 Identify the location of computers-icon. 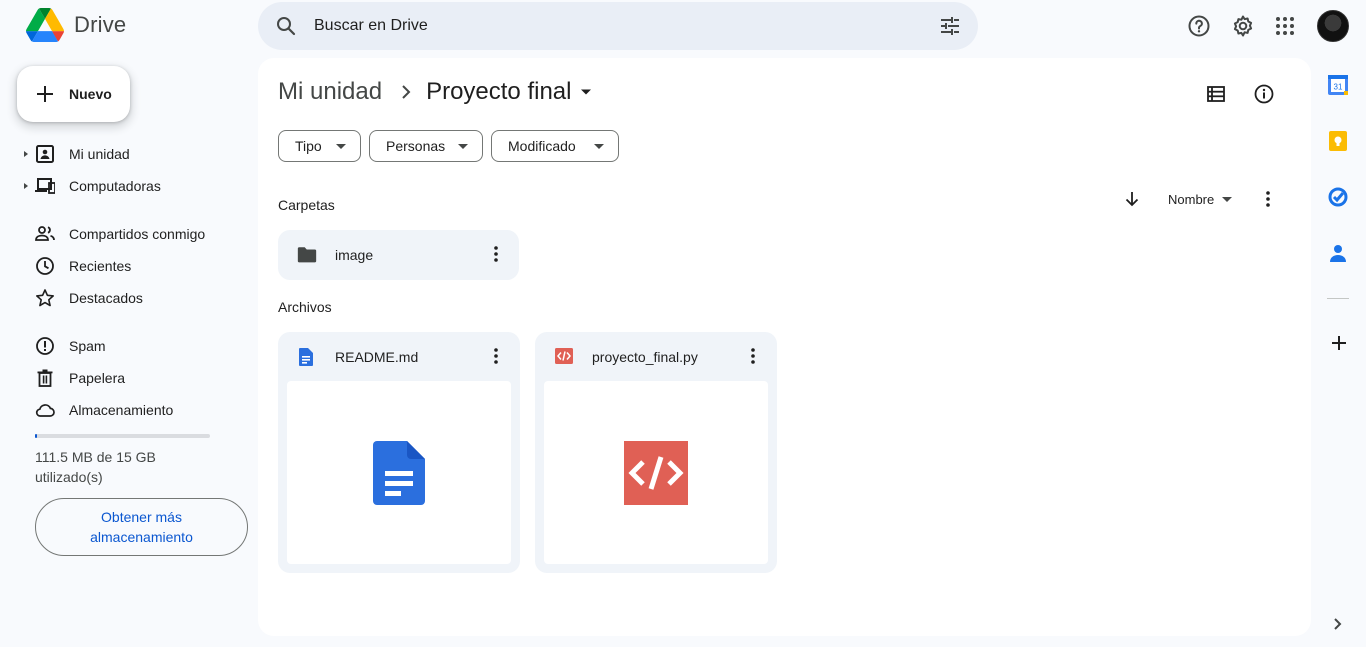
(45, 186).